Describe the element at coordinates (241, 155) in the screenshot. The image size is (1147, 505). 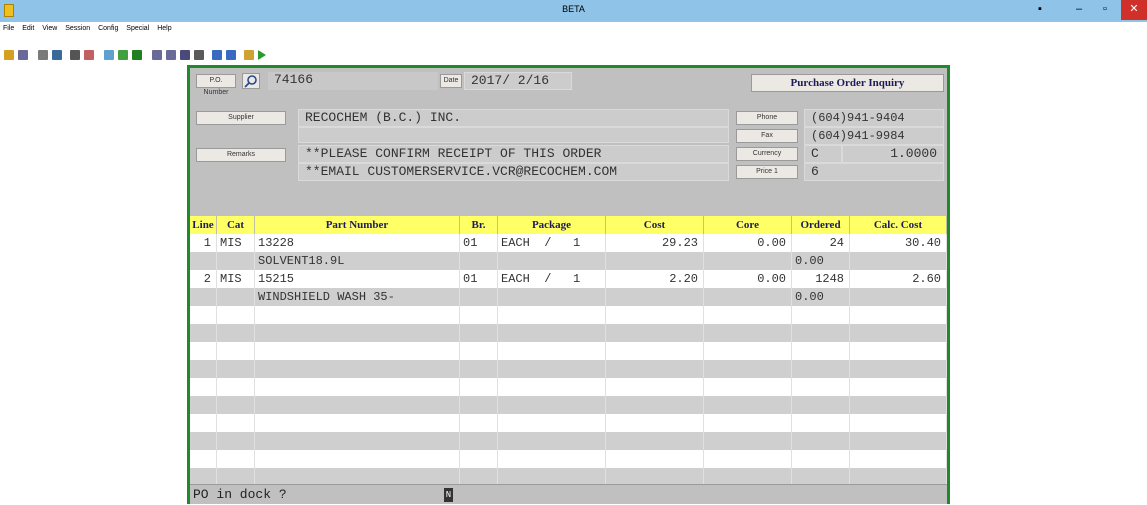
I see `remarks-button: Remarks` at that location.